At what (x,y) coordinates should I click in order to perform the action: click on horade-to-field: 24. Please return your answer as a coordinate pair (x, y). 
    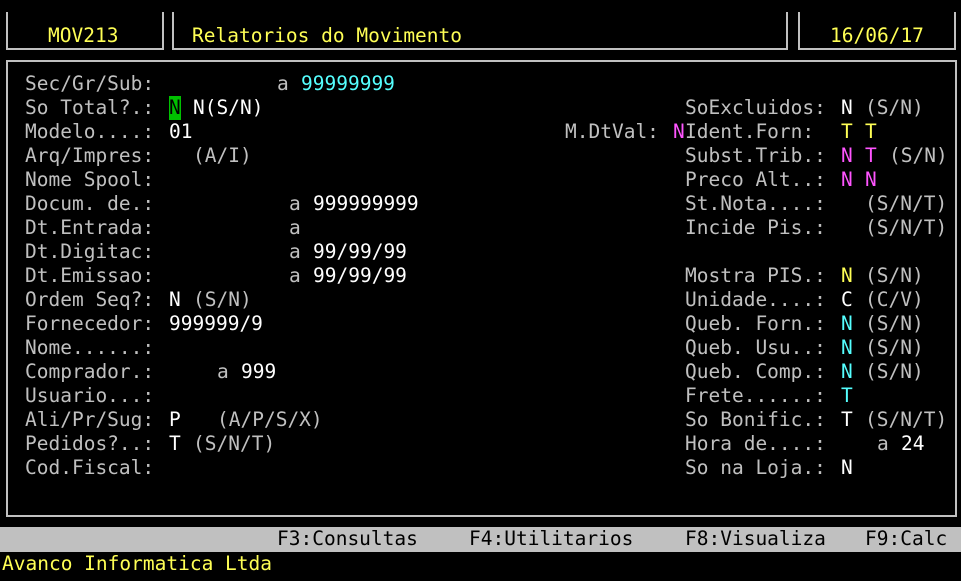
    Looking at the image, I should click on (912, 444).